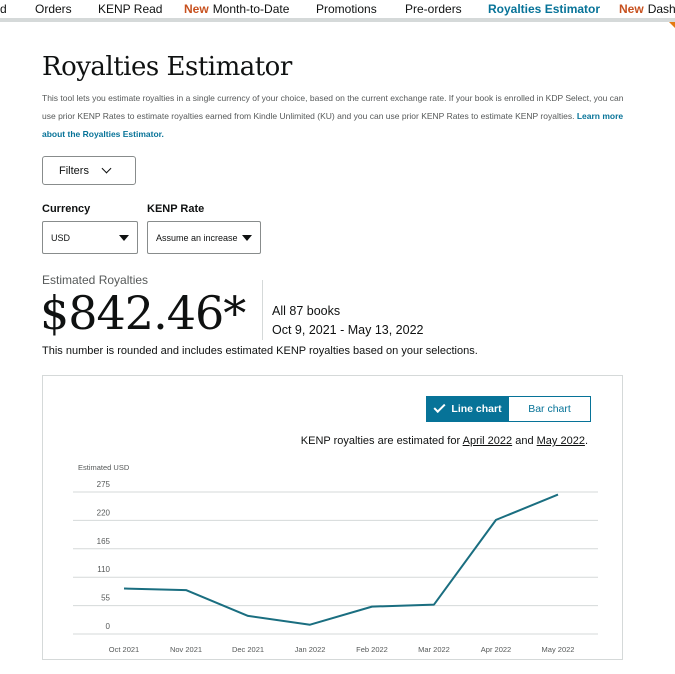  Describe the element at coordinates (104, 484) in the screenshot. I see `y-tick-label: 275` at that location.